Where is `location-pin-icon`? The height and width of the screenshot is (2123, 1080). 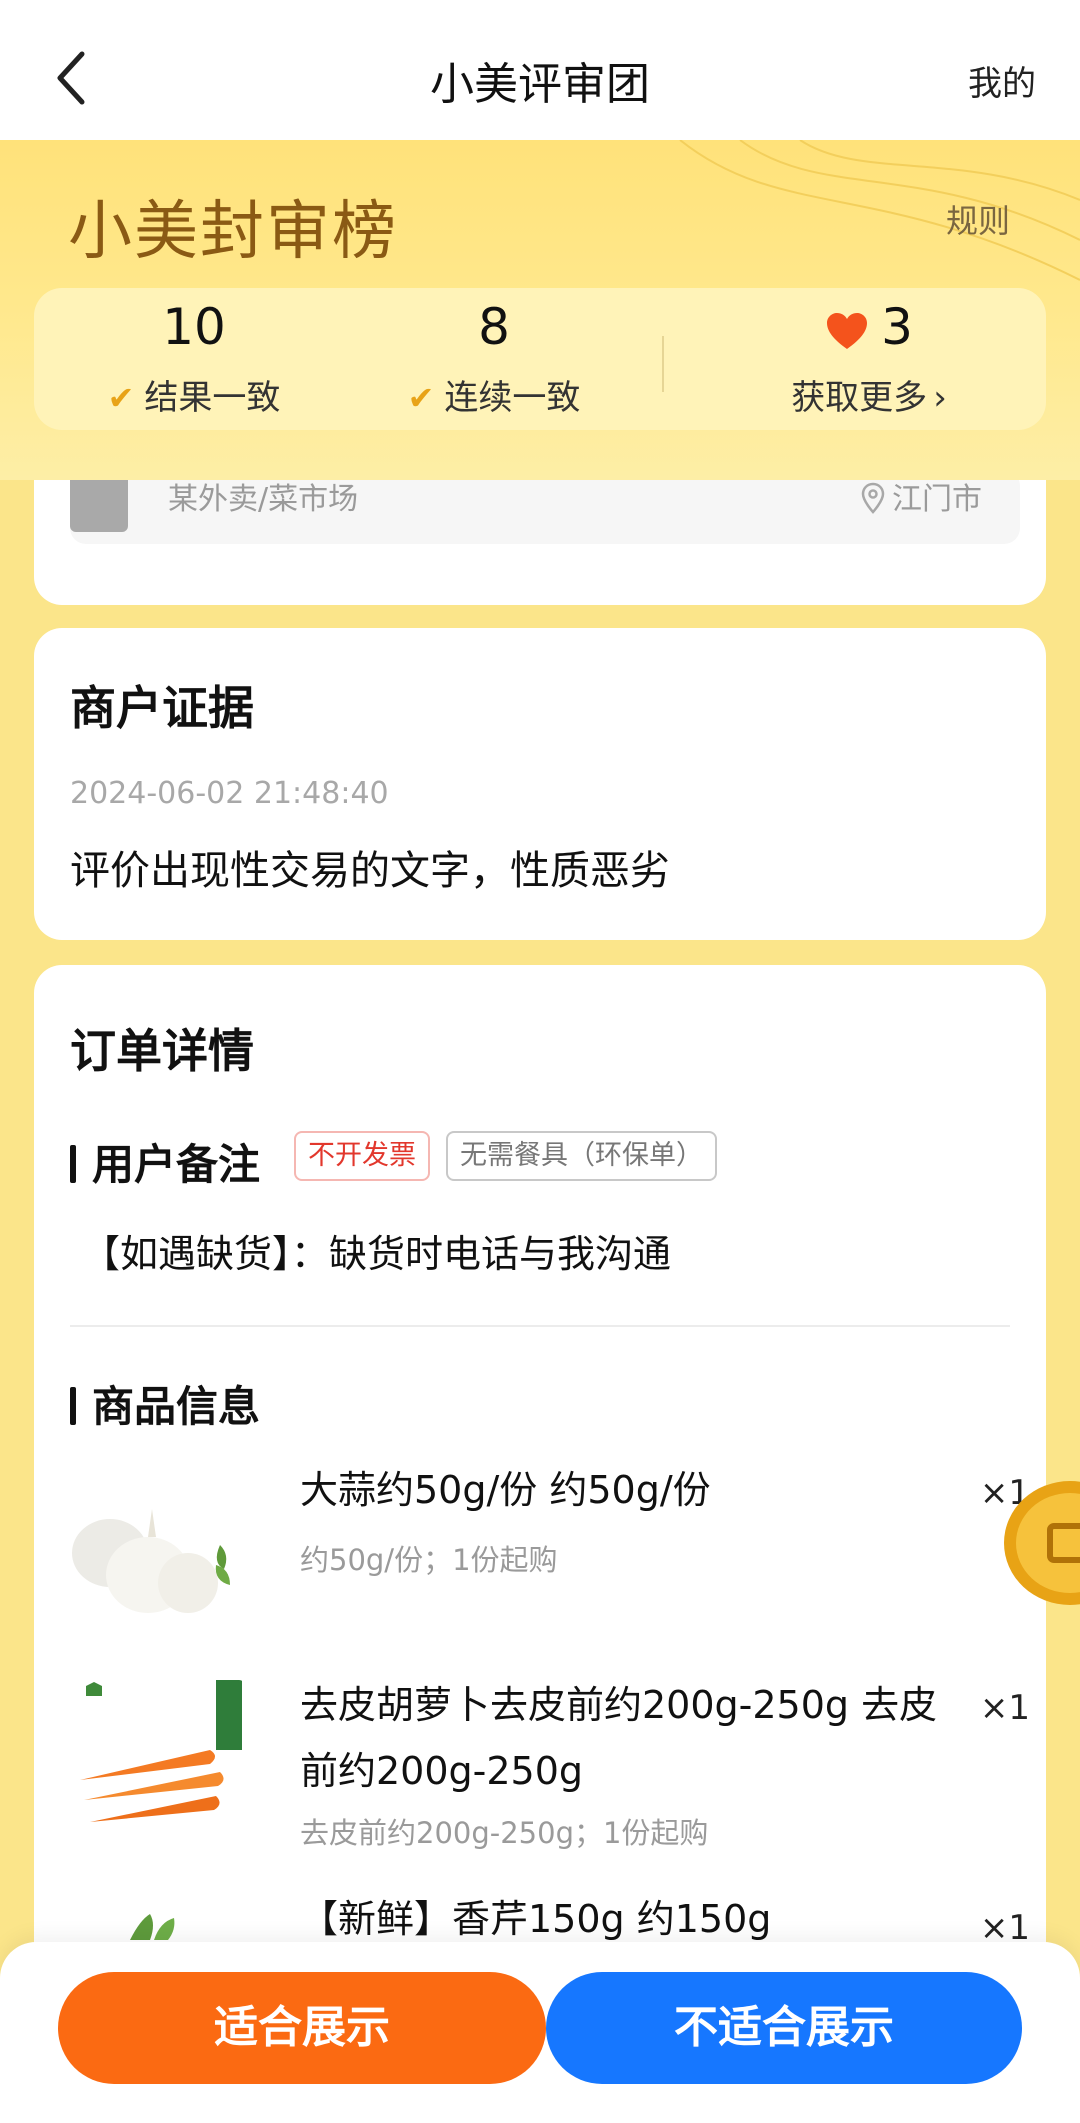 location-pin-icon is located at coordinates (873, 498).